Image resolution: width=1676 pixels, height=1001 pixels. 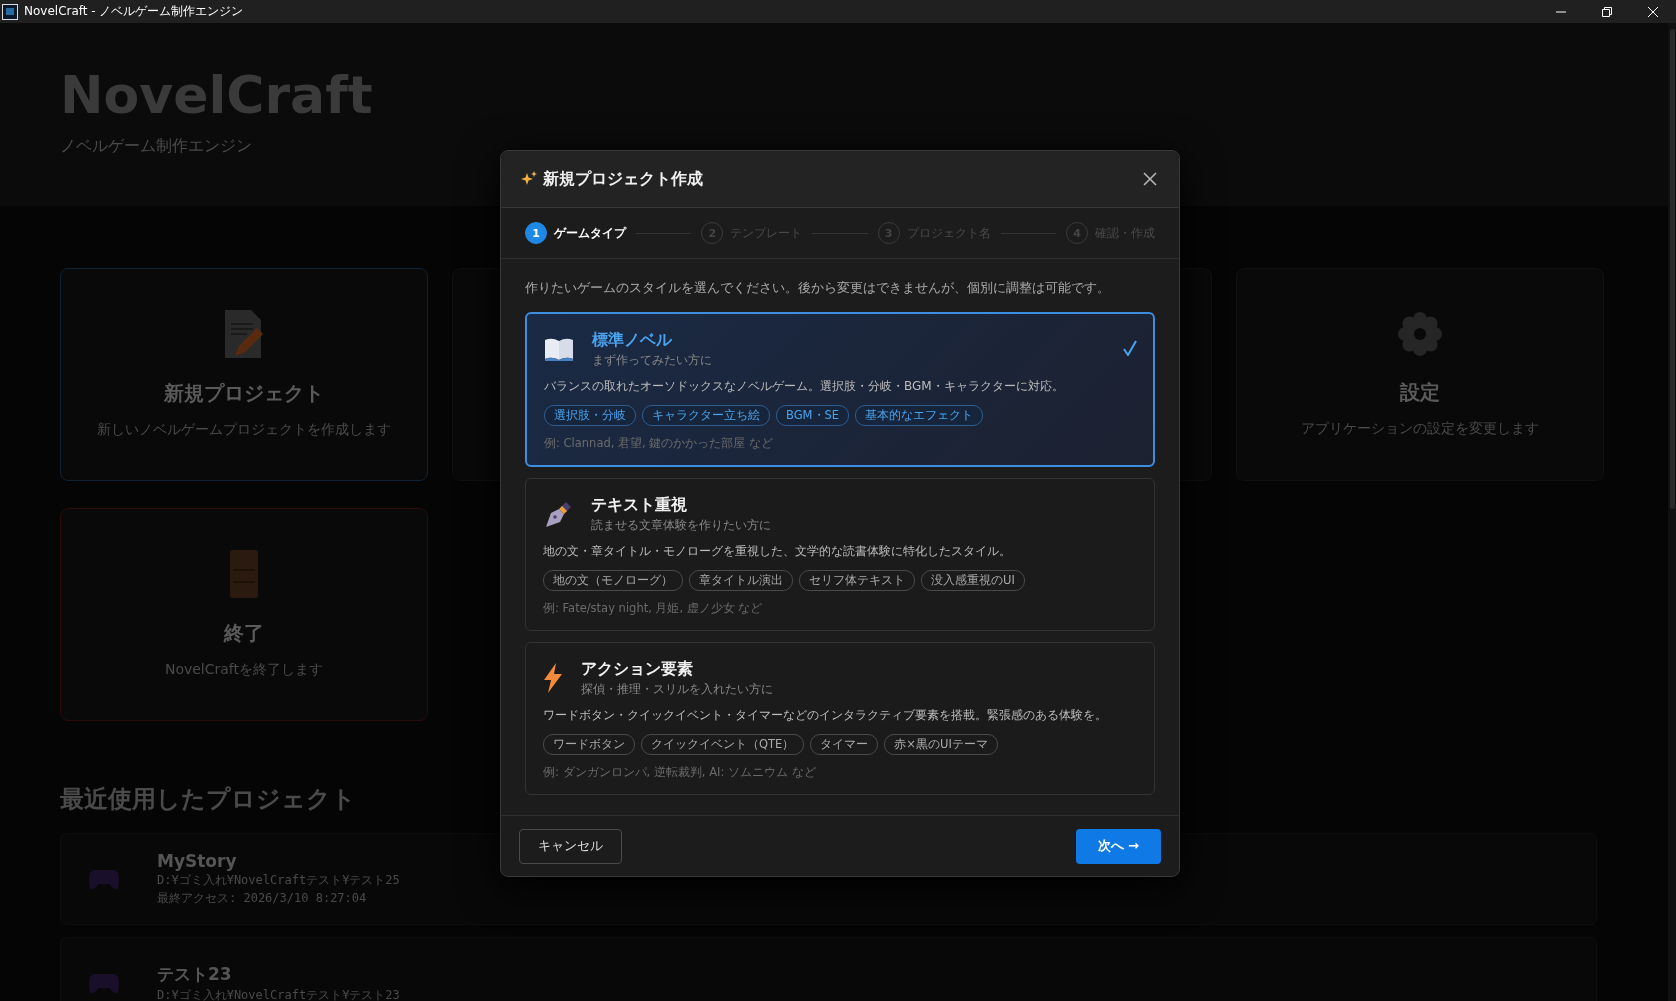 I want to click on project-name: MyStory, so click(x=197, y=861).